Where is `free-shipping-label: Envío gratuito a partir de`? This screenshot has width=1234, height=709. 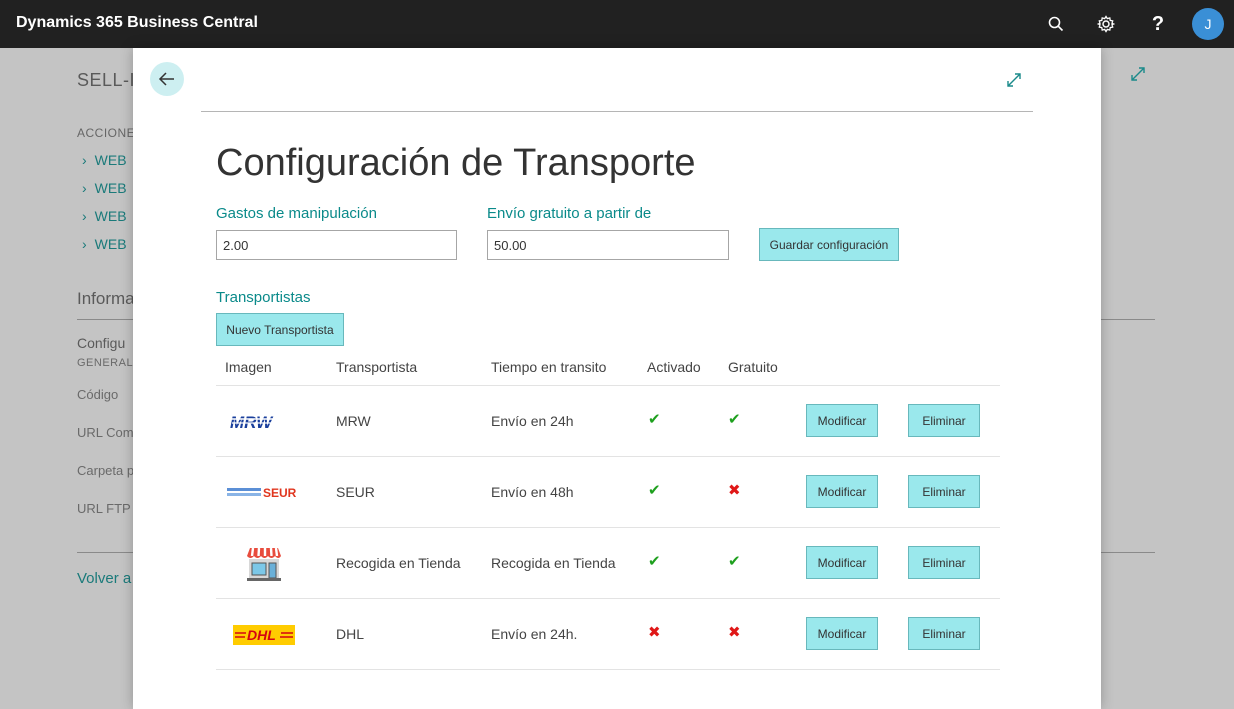 free-shipping-label: Envío gratuito a partir de is located at coordinates (569, 213).